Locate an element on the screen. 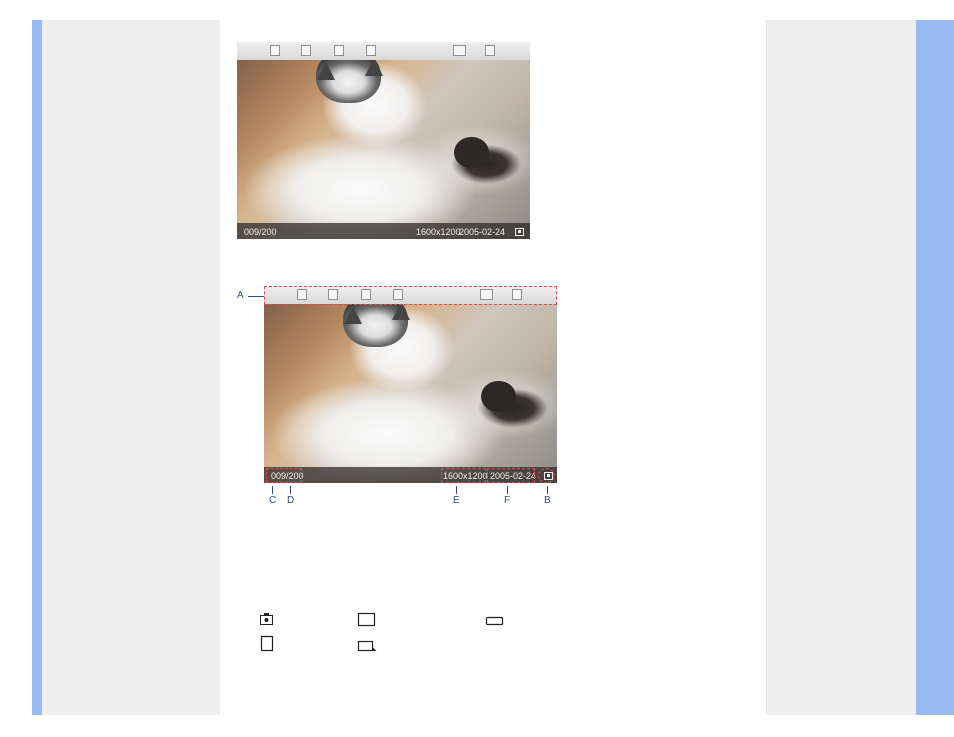 Image resolution: width=954 pixels, height=737 pixels. callout-line-c is located at coordinates (272, 490).